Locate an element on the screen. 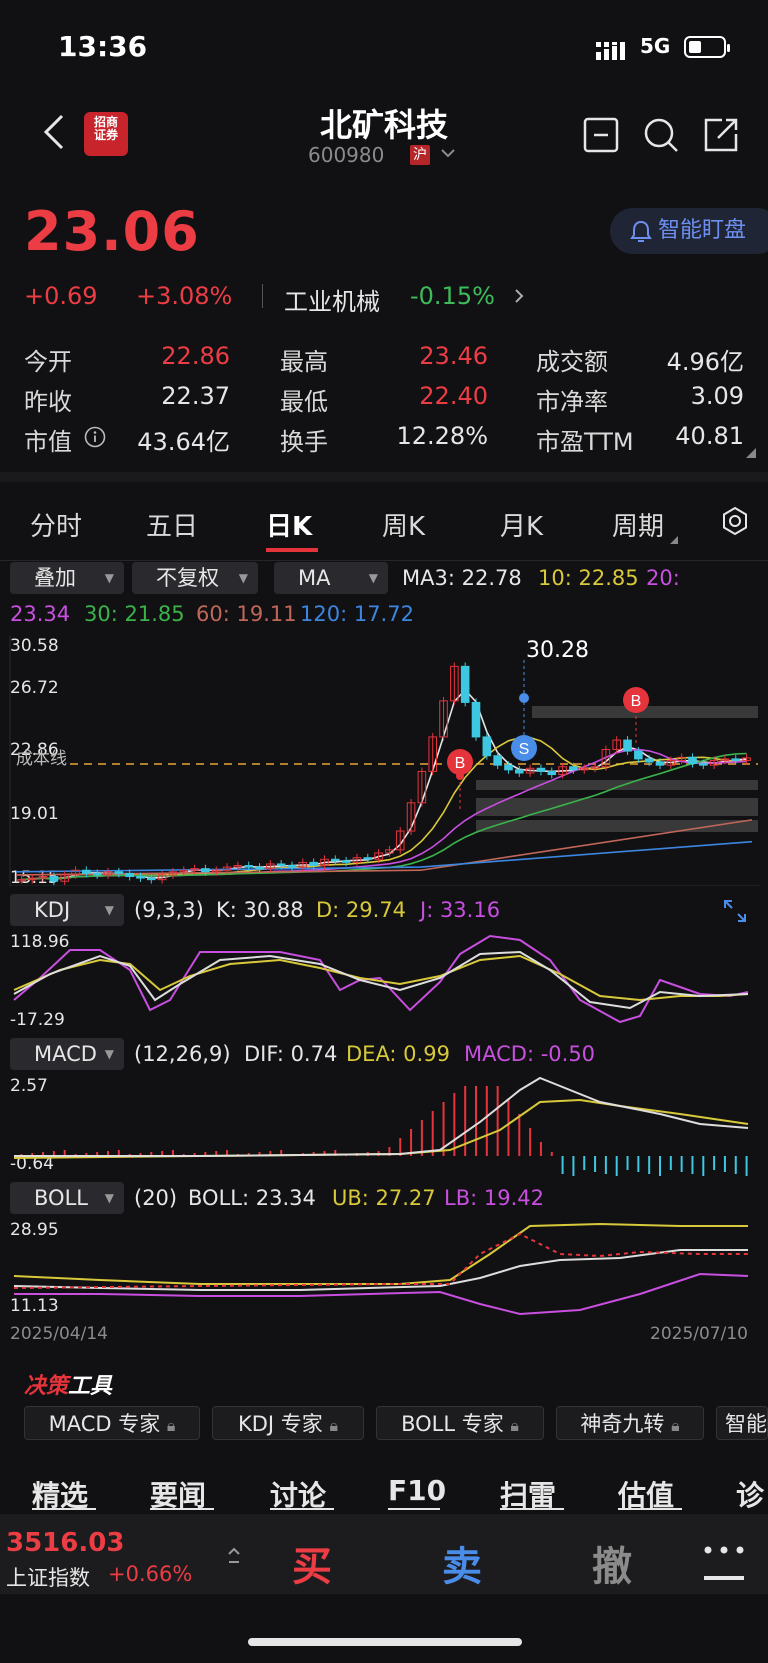  ma120-label: 120: 17.72 is located at coordinates (357, 614).